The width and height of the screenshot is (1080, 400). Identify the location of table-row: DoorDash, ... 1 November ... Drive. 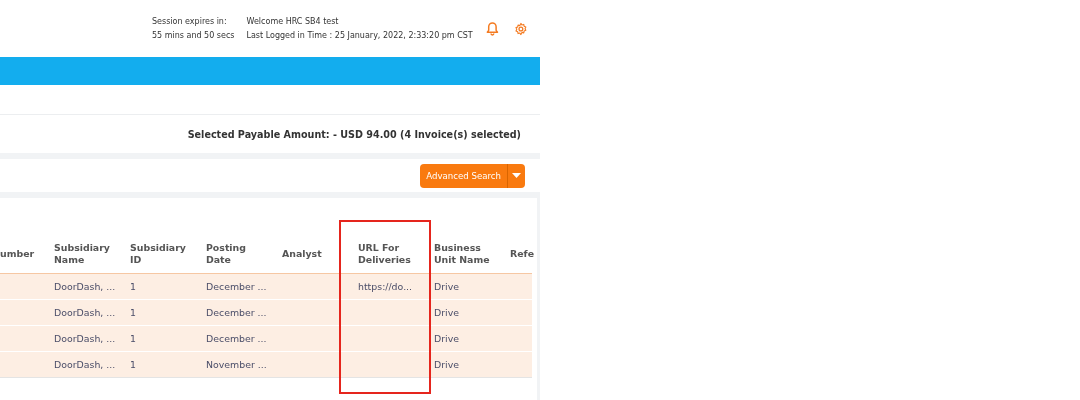
(266, 365).